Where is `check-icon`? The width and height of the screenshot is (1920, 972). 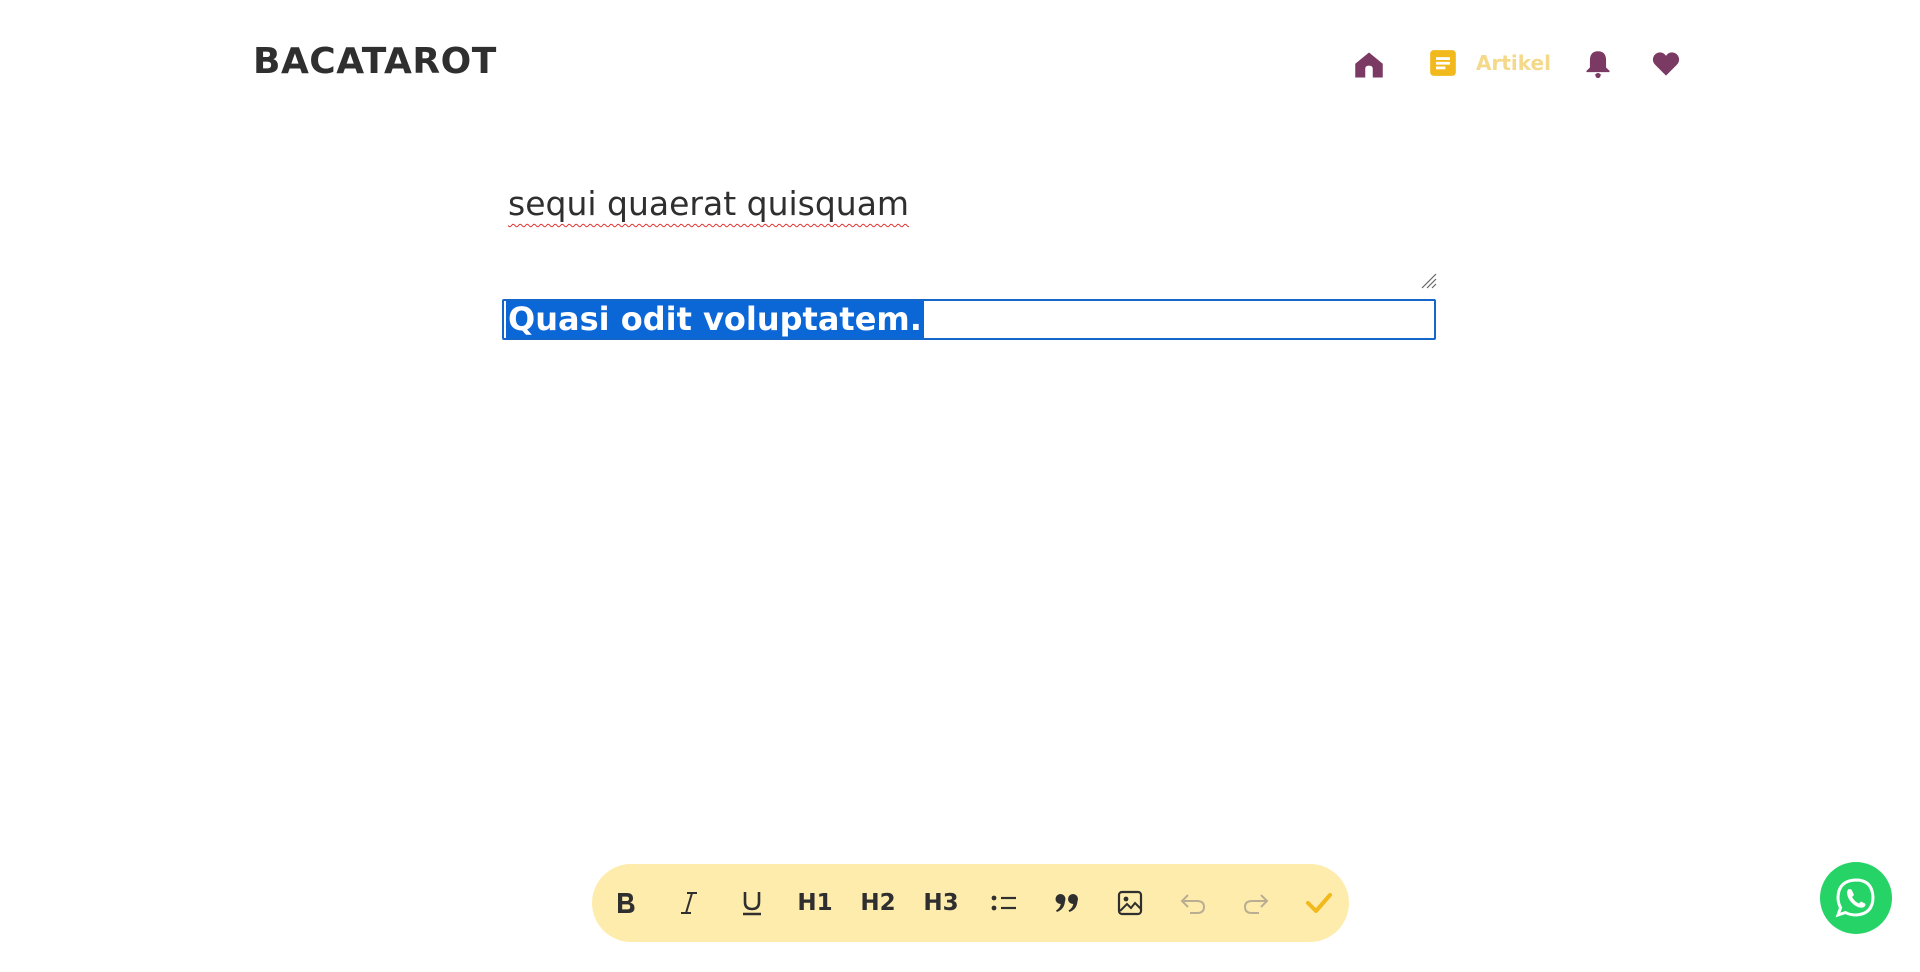 check-icon is located at coordinates (1319, 903).